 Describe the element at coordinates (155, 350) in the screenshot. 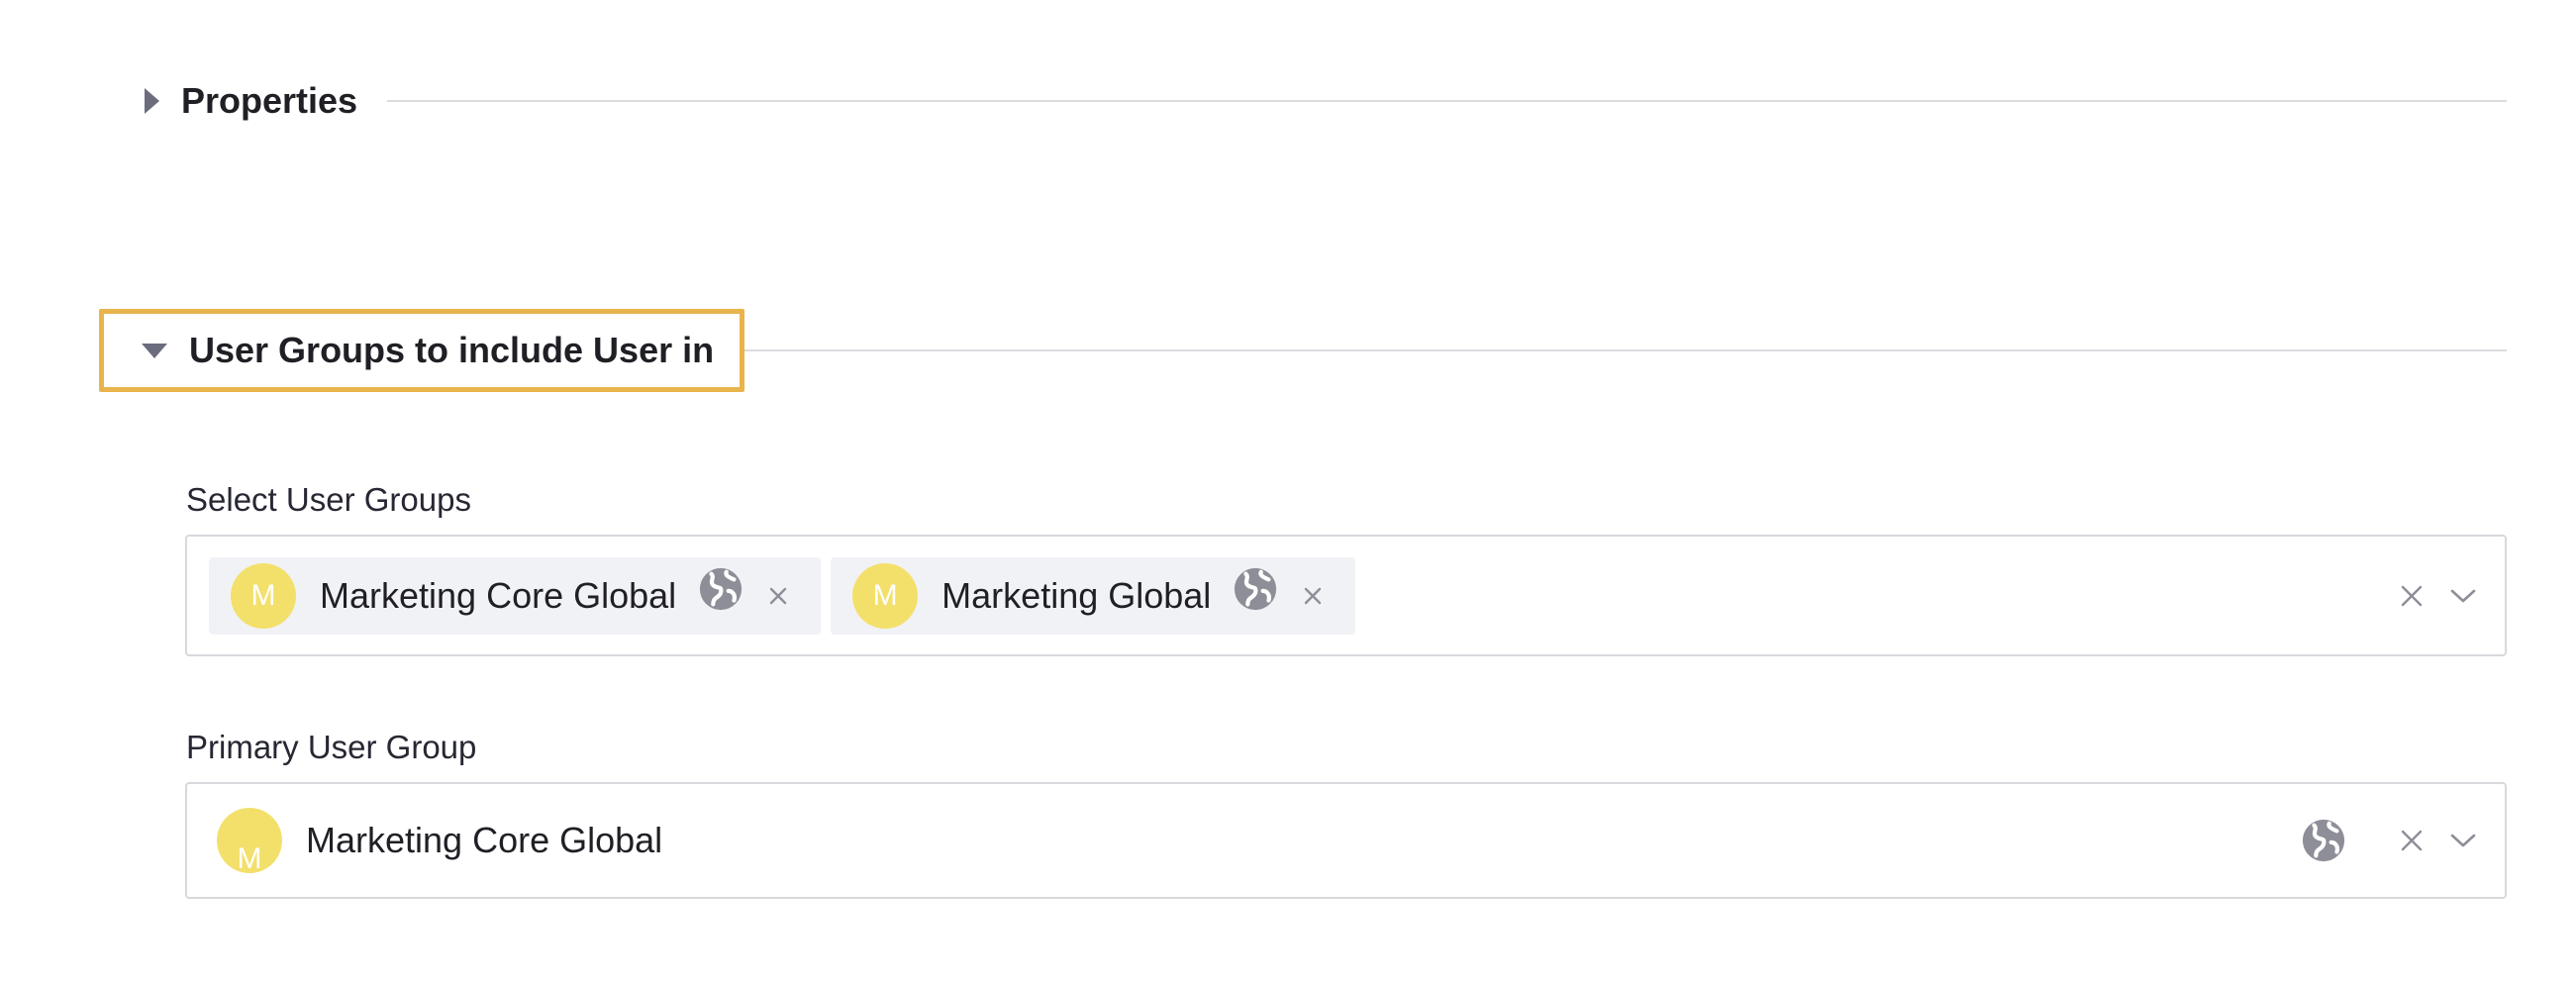

I see `caret-down-icon` at that location.